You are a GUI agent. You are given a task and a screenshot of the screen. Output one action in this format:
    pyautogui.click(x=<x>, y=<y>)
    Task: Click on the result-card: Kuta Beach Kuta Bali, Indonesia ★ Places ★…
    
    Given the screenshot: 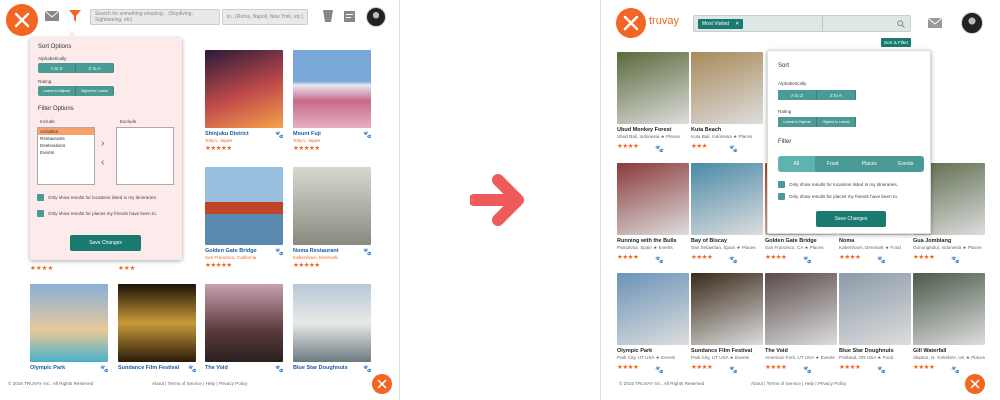 What is the action you would take?
    pyautogui.click(x=727, y=102)
    